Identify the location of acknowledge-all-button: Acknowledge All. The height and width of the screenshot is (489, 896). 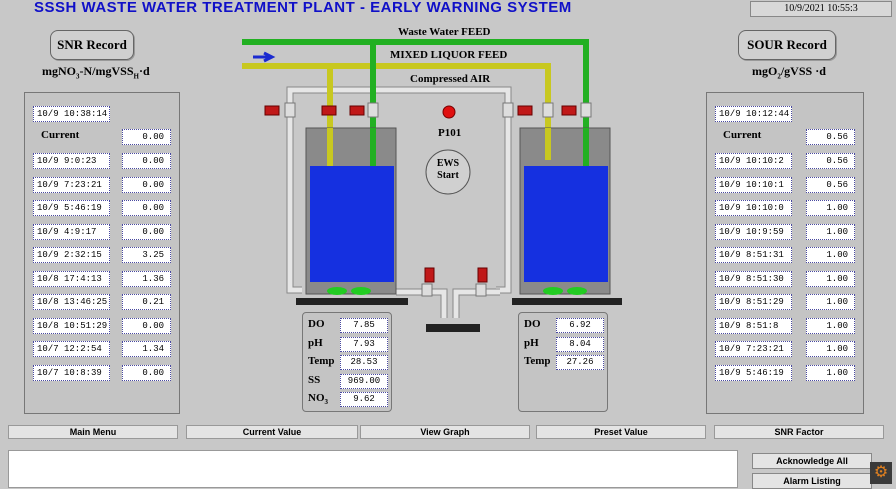
(812, 461).